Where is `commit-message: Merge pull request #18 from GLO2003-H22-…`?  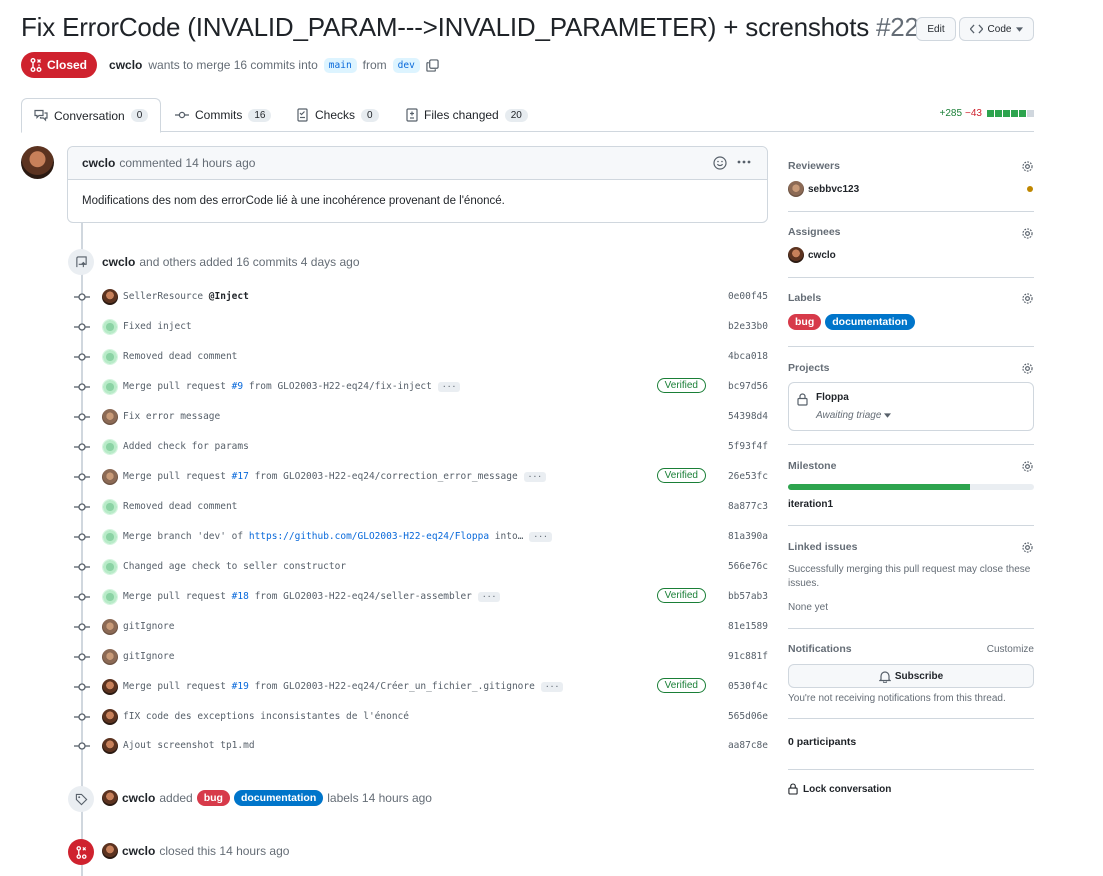
commit-message: Merge pull request #18 from GLO2003-H22-… is located at coordinates (312, 596).